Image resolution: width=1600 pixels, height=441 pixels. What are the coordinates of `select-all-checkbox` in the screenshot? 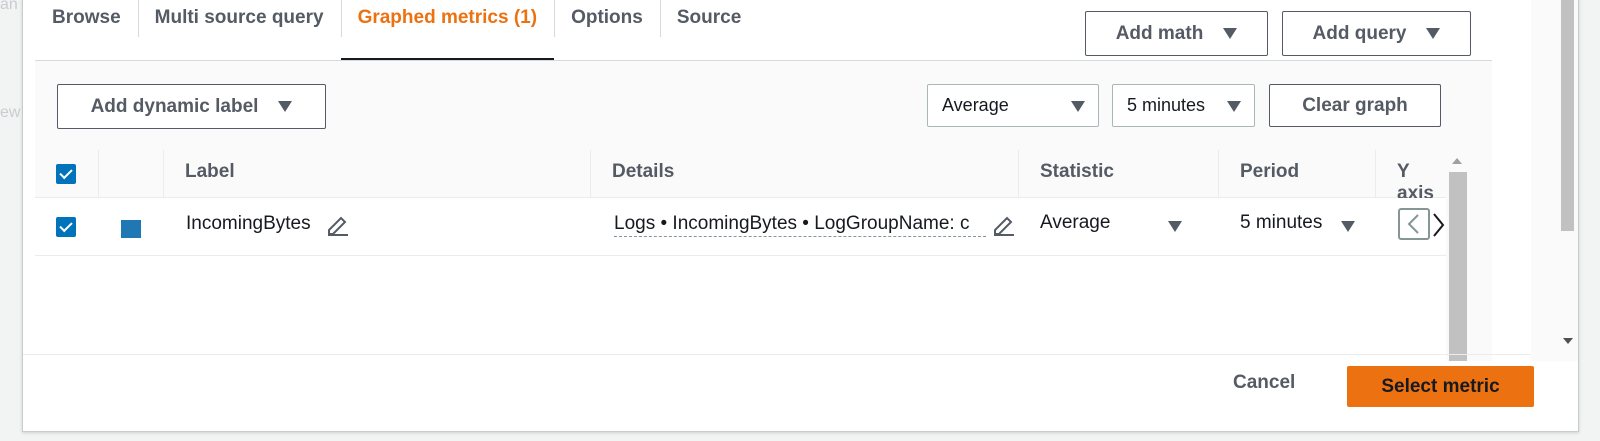 It's located at (66, 174).